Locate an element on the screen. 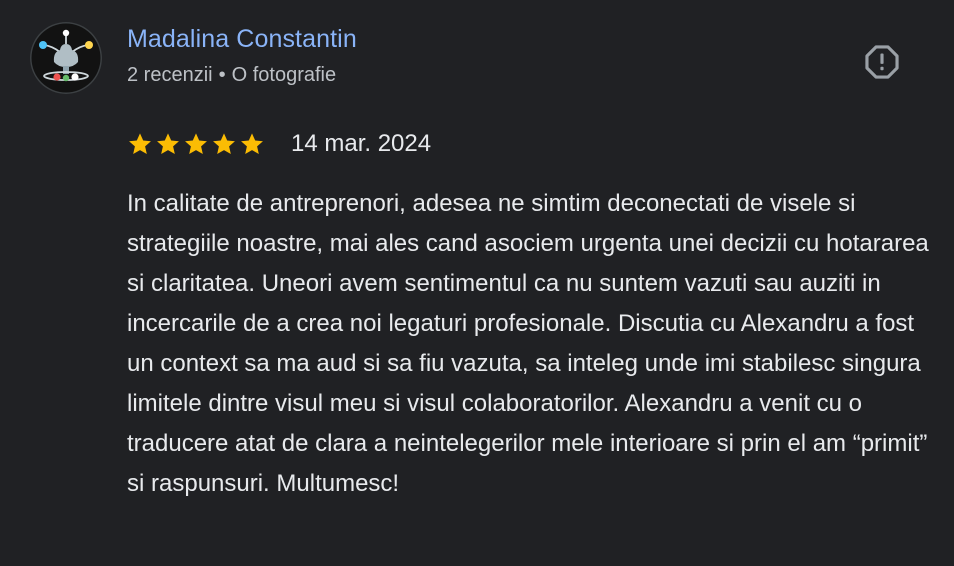 The image size is (954, 566). tree-of-life-avatar-icon is located at coordinates (66, 55).